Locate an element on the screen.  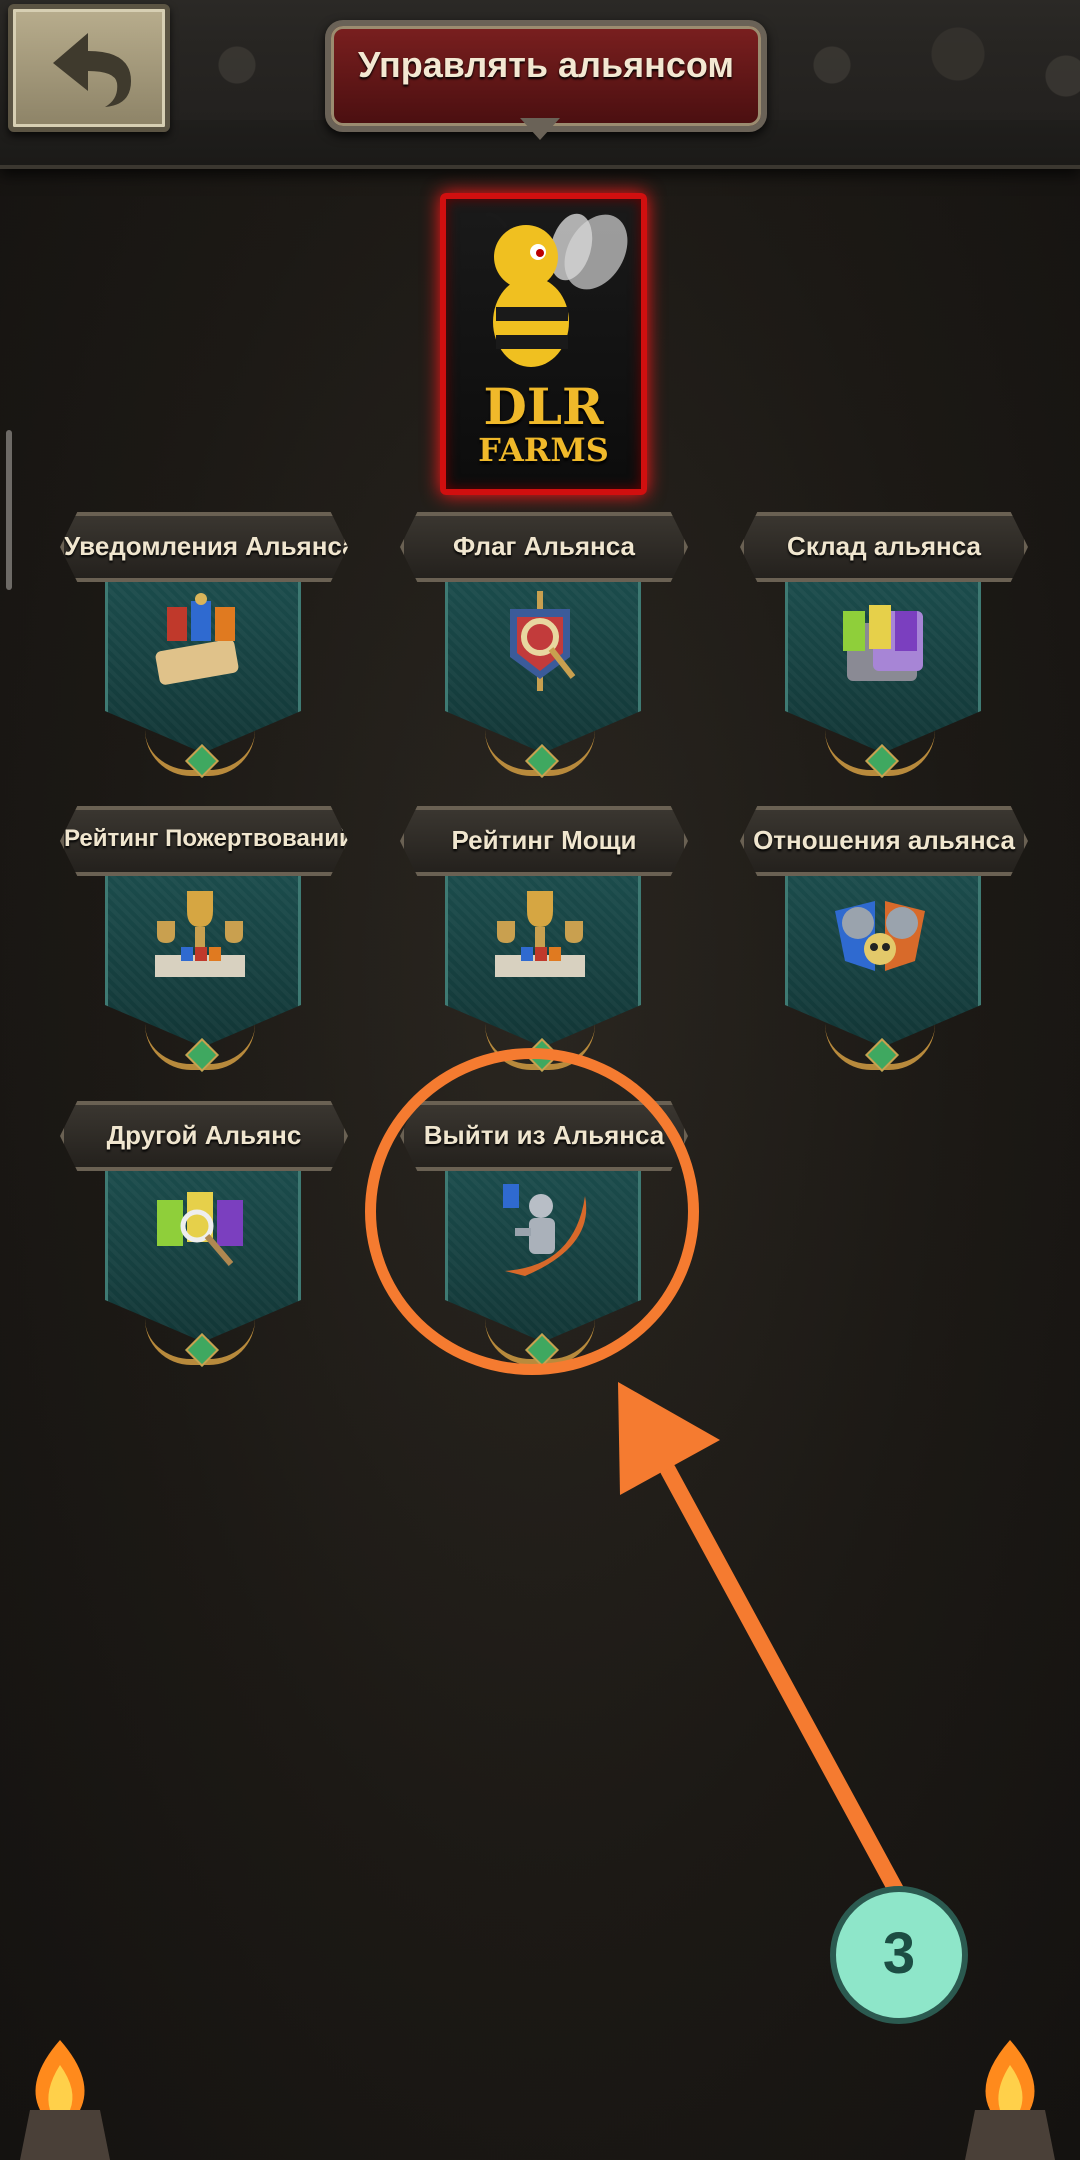
step-number: 3 is located at coordinates (899, 1953).